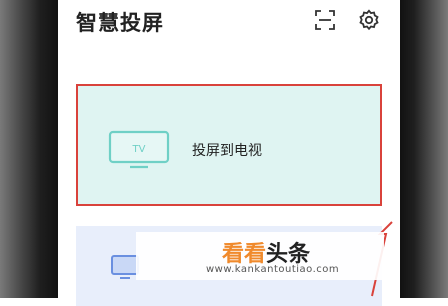  I want to click on phone-bezel-right, so click(424, 149).